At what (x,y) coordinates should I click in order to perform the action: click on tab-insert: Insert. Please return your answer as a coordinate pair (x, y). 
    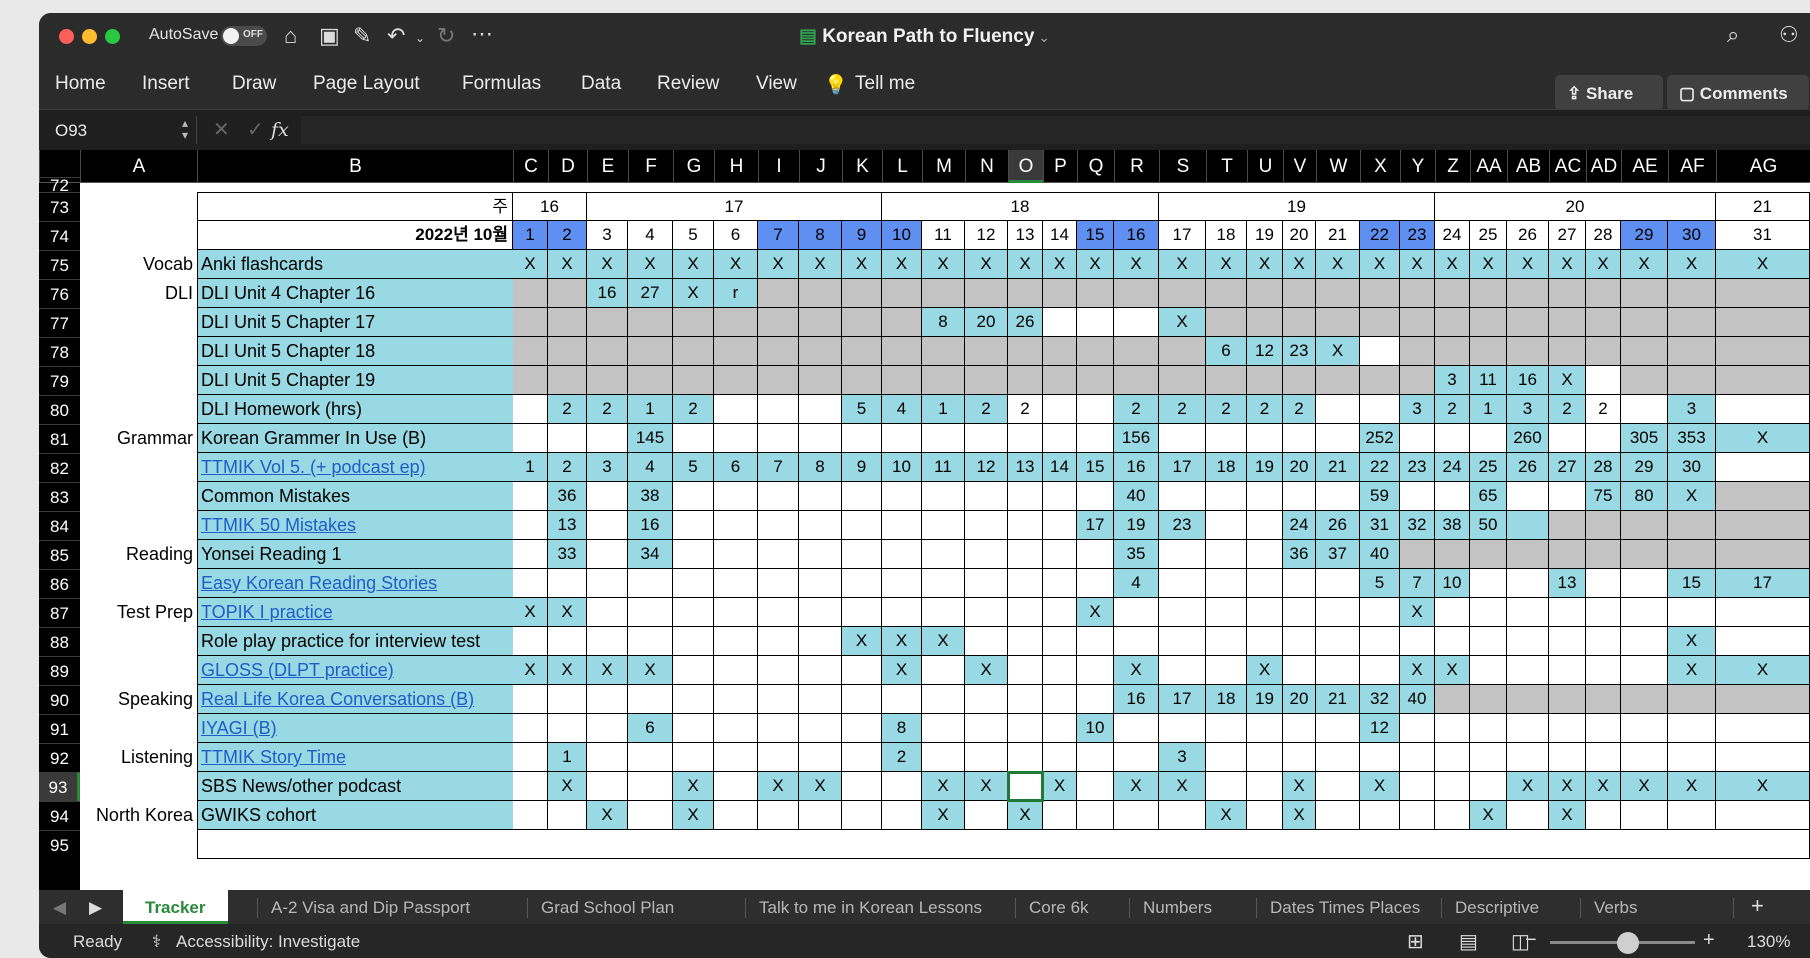
    Looking at the image, I should click on (166, 84).